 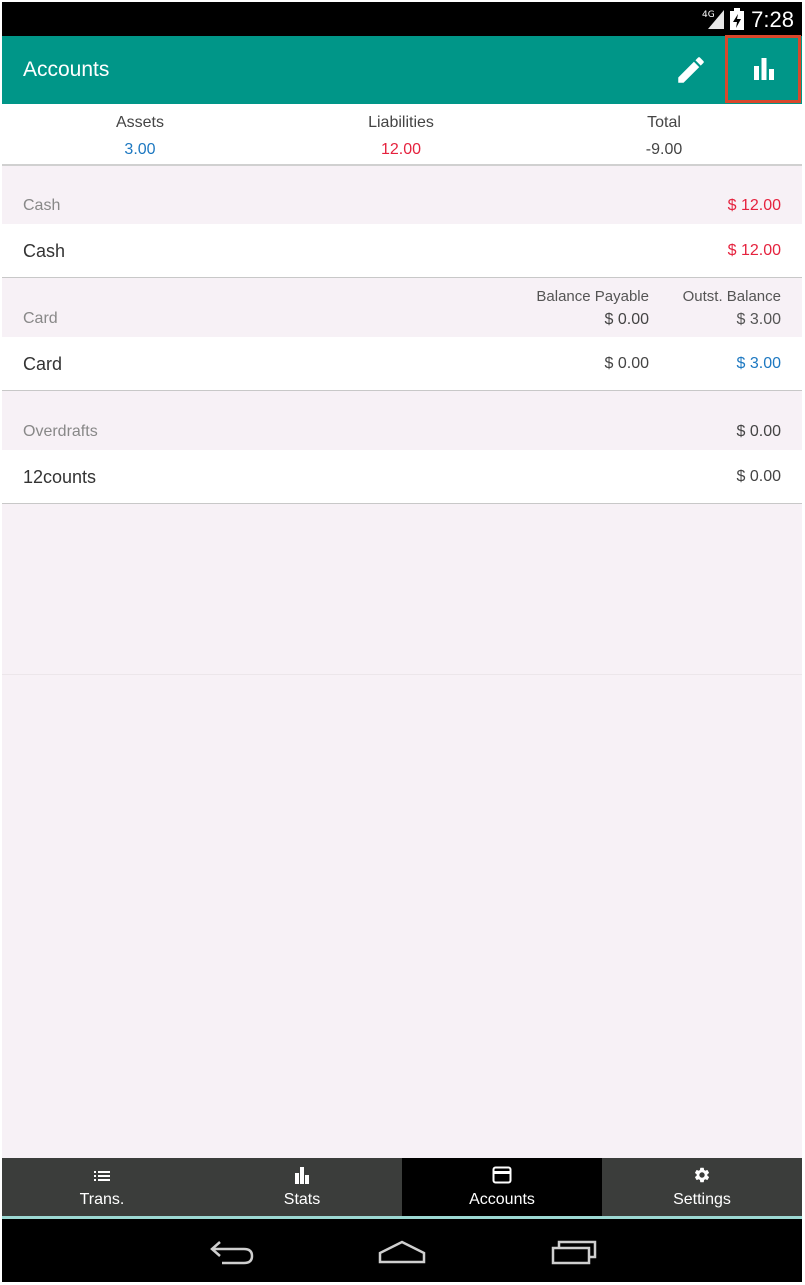 I want to click on account-amount: $ 12.00, so click(x=754, y=250).